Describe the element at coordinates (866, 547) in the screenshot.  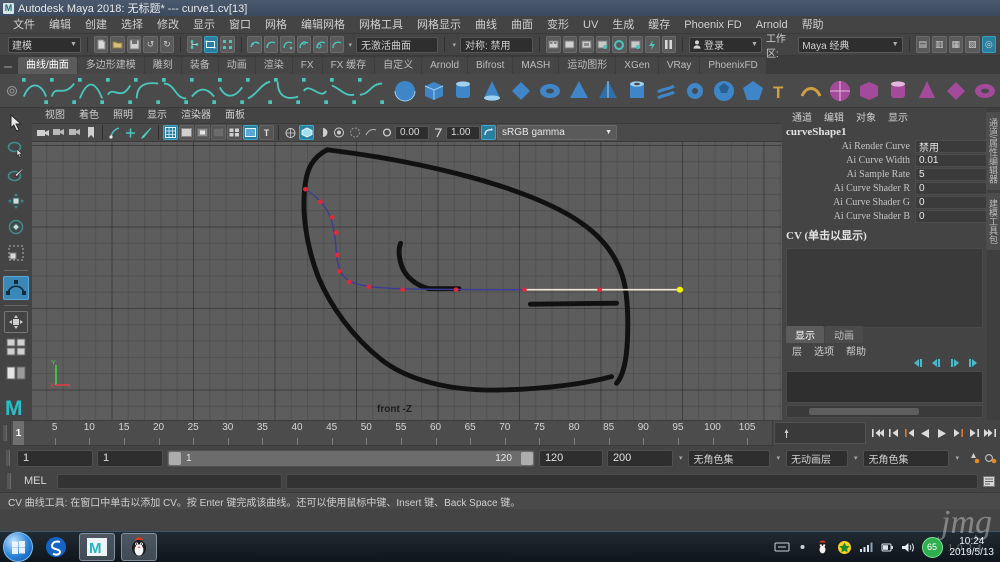
I see `tray-network-icon` at that location.